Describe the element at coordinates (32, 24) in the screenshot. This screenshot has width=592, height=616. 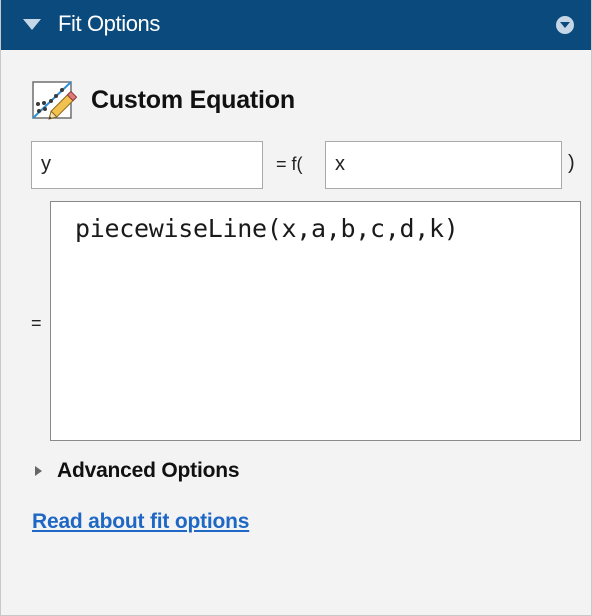
I see `collapse-arrow-icon` at that location.